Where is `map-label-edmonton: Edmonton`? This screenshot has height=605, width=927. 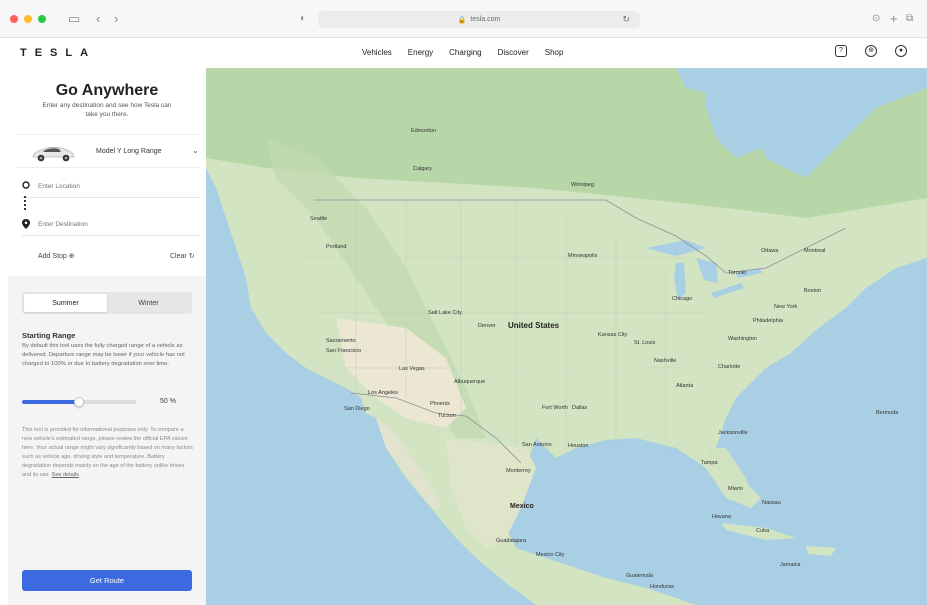
map-label-edmonton: Edmonton is located at coordinates (424, 131).